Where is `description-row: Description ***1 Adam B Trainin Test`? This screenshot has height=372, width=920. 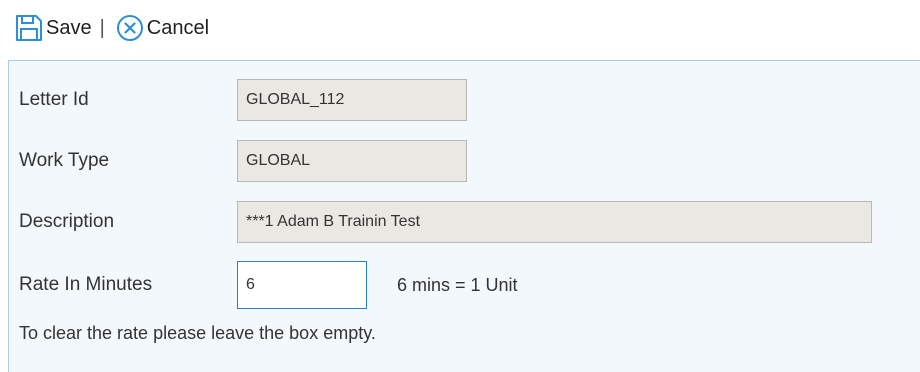
description-row: Description ***1 Adam B Trainin Test is located at coordinates (445, 222).